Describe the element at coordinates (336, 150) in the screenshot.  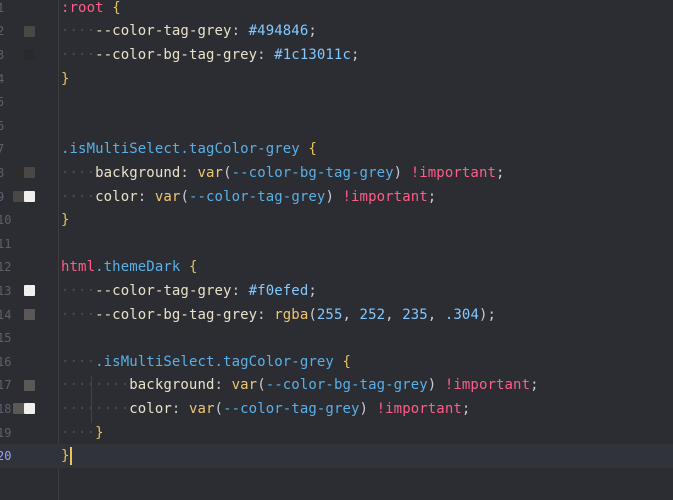
I see `code-line: 7 .isMultiSelect.tagColor-grey {` at that location.